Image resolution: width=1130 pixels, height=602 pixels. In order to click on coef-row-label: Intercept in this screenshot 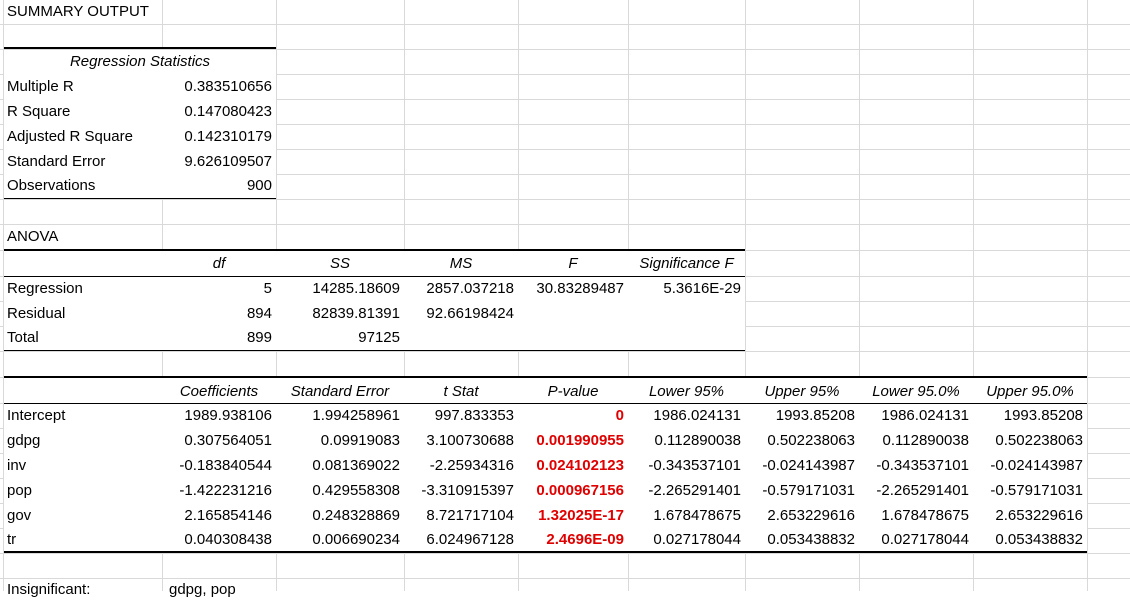, I will do `click(36, 415)`.